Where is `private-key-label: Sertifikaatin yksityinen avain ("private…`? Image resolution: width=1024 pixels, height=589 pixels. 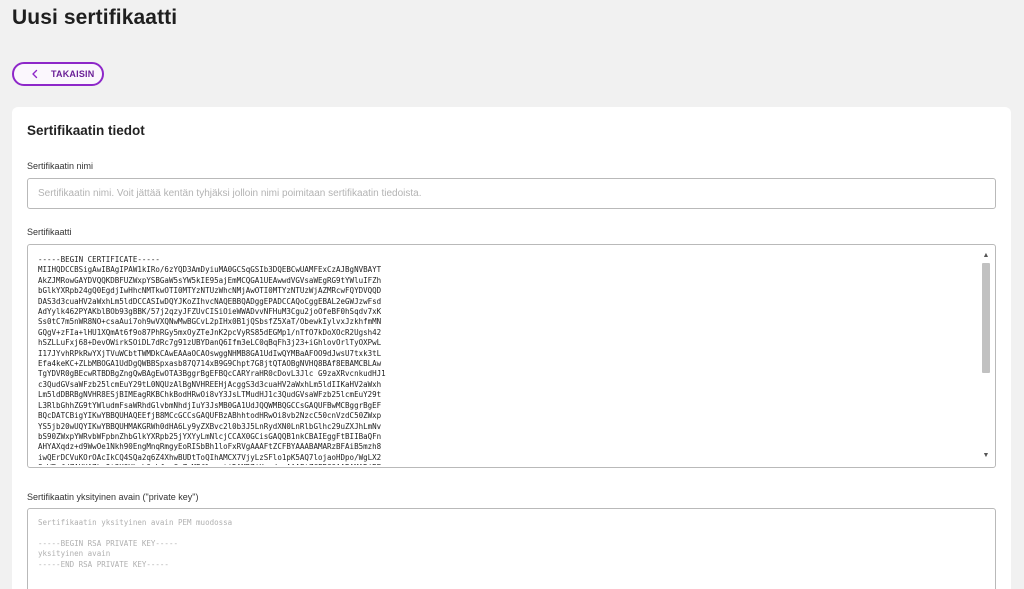
private-key-label: Sertifikaatin yksityinen avain ("private… is located at coordinates (113, 497).